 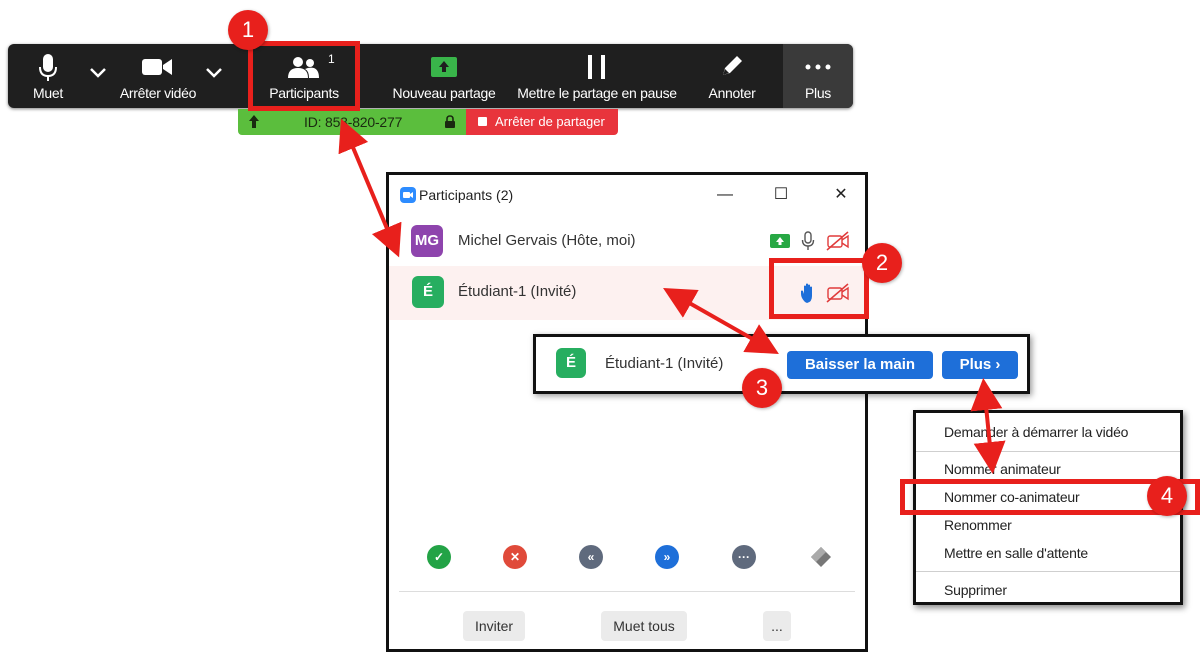 I want to click on step-badge-1: 1, so click(x=248, y=30).